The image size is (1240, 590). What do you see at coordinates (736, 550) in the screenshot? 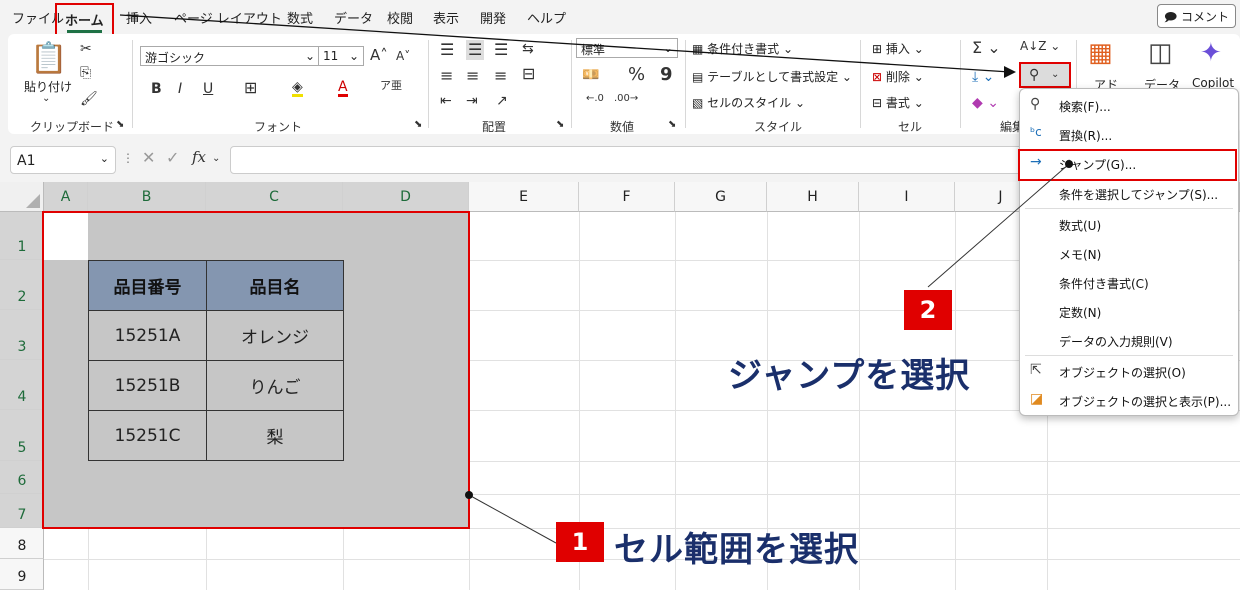
I see `step-1-caption: セル範囲を選択` at bounding box center [736, 550].